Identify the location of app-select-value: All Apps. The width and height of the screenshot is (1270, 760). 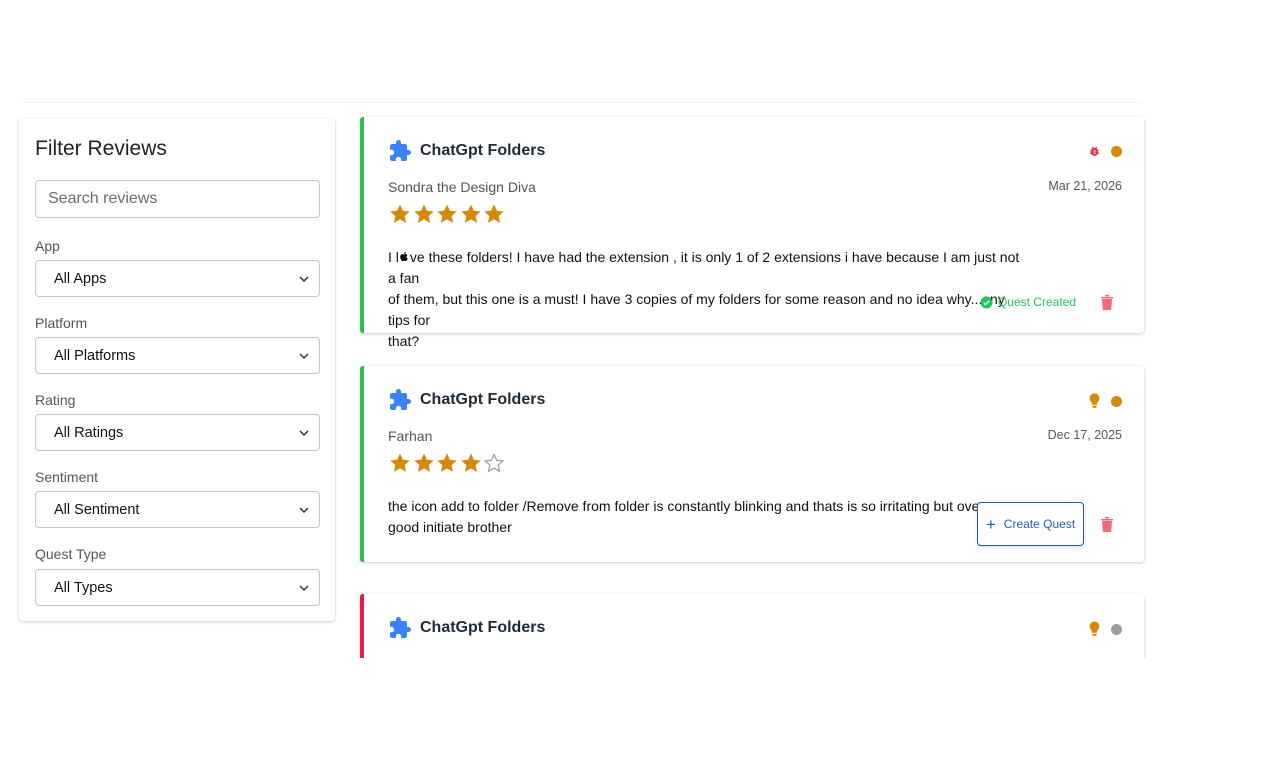
(80, 278).